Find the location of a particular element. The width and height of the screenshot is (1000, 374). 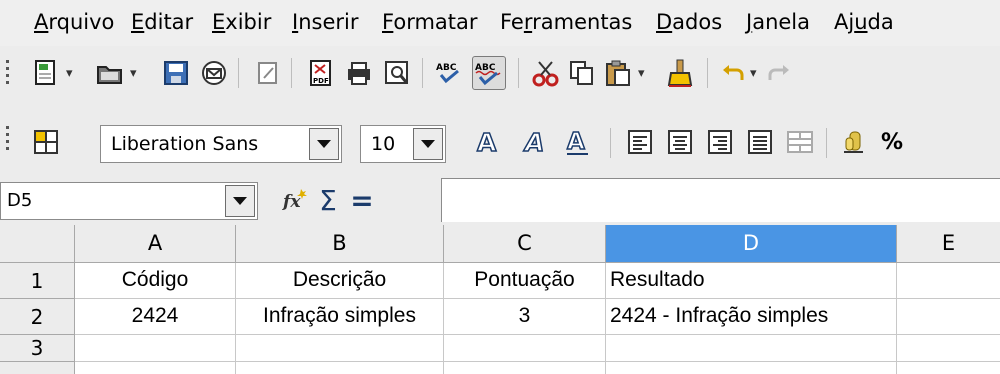

font-name-combo: Liberation Sans is located at coordinates (221, 144).